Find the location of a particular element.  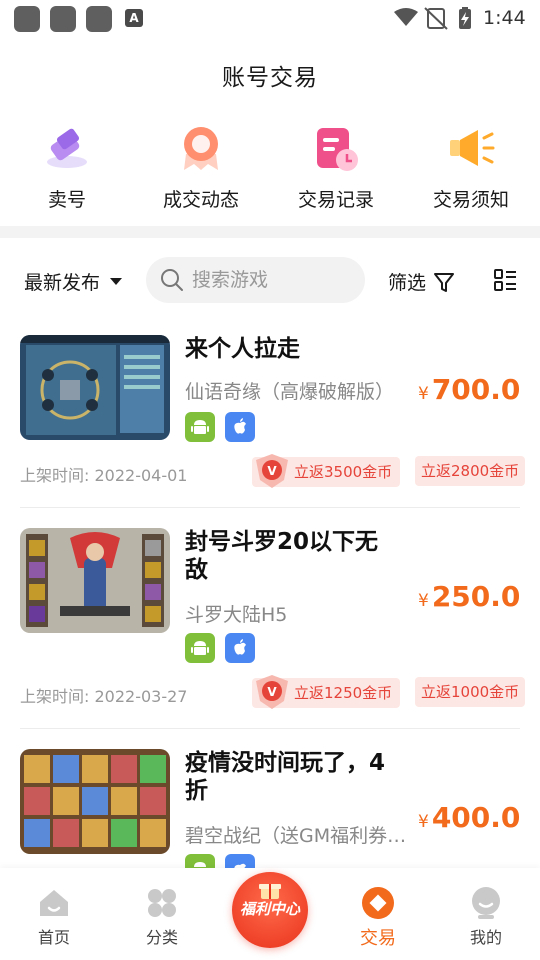

nav-mine-label: 我的 is located at coordinates (485, 937).